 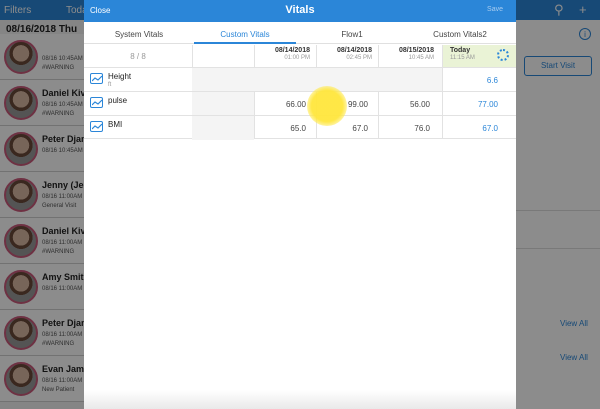 I want to click on vital-value-today: 77.00, so click(x=479, y=104).